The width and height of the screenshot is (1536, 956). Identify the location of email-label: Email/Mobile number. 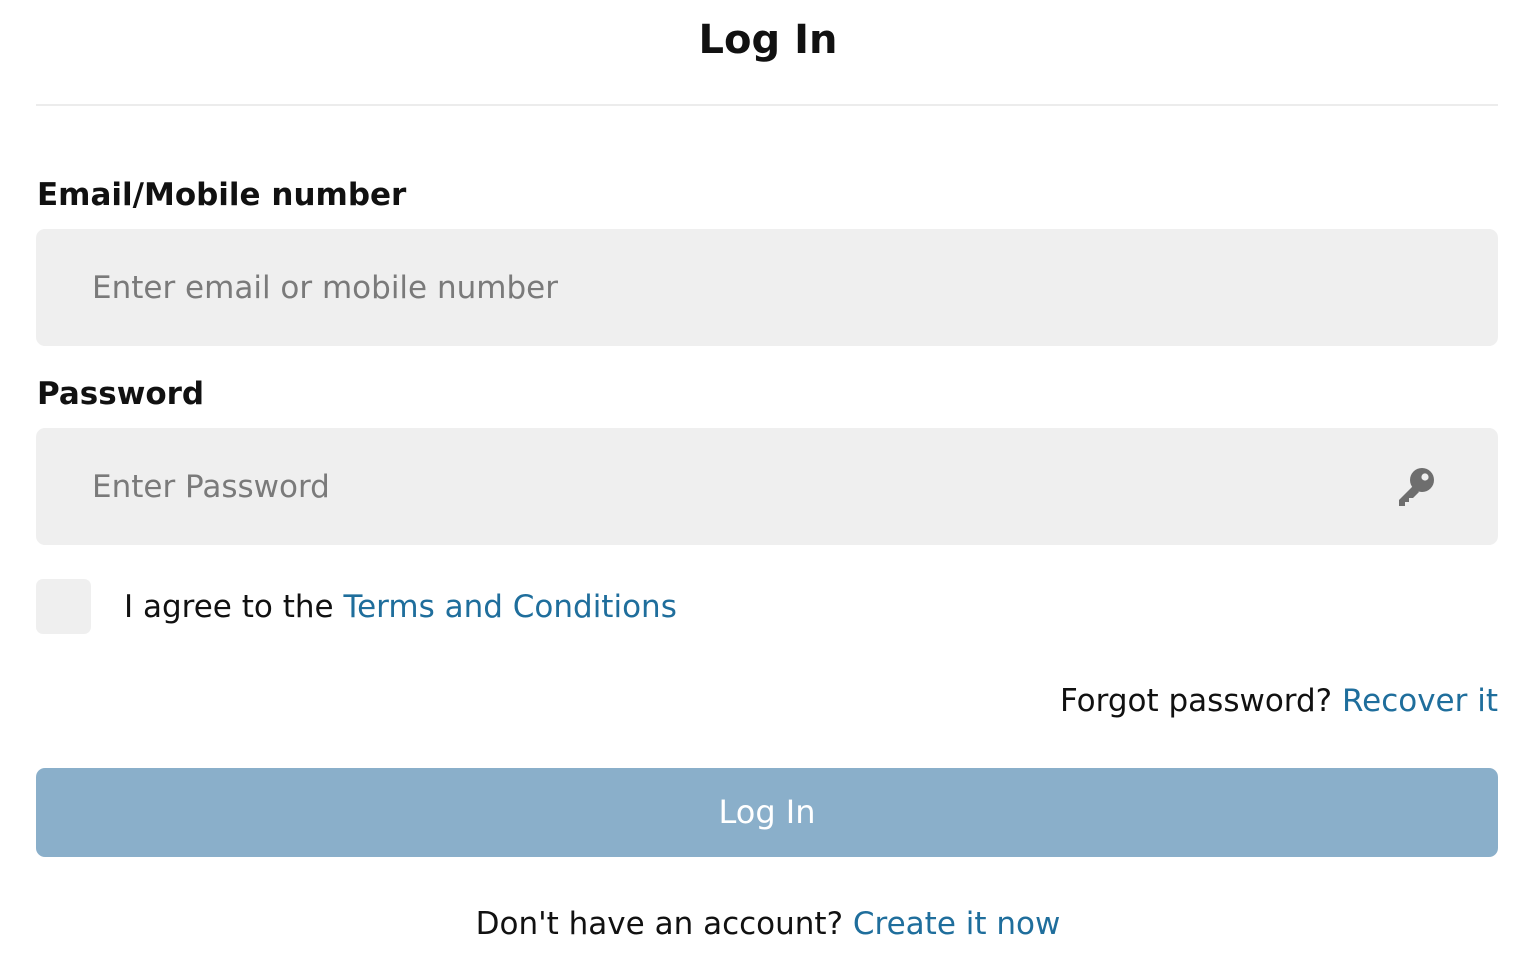
(222, 195).